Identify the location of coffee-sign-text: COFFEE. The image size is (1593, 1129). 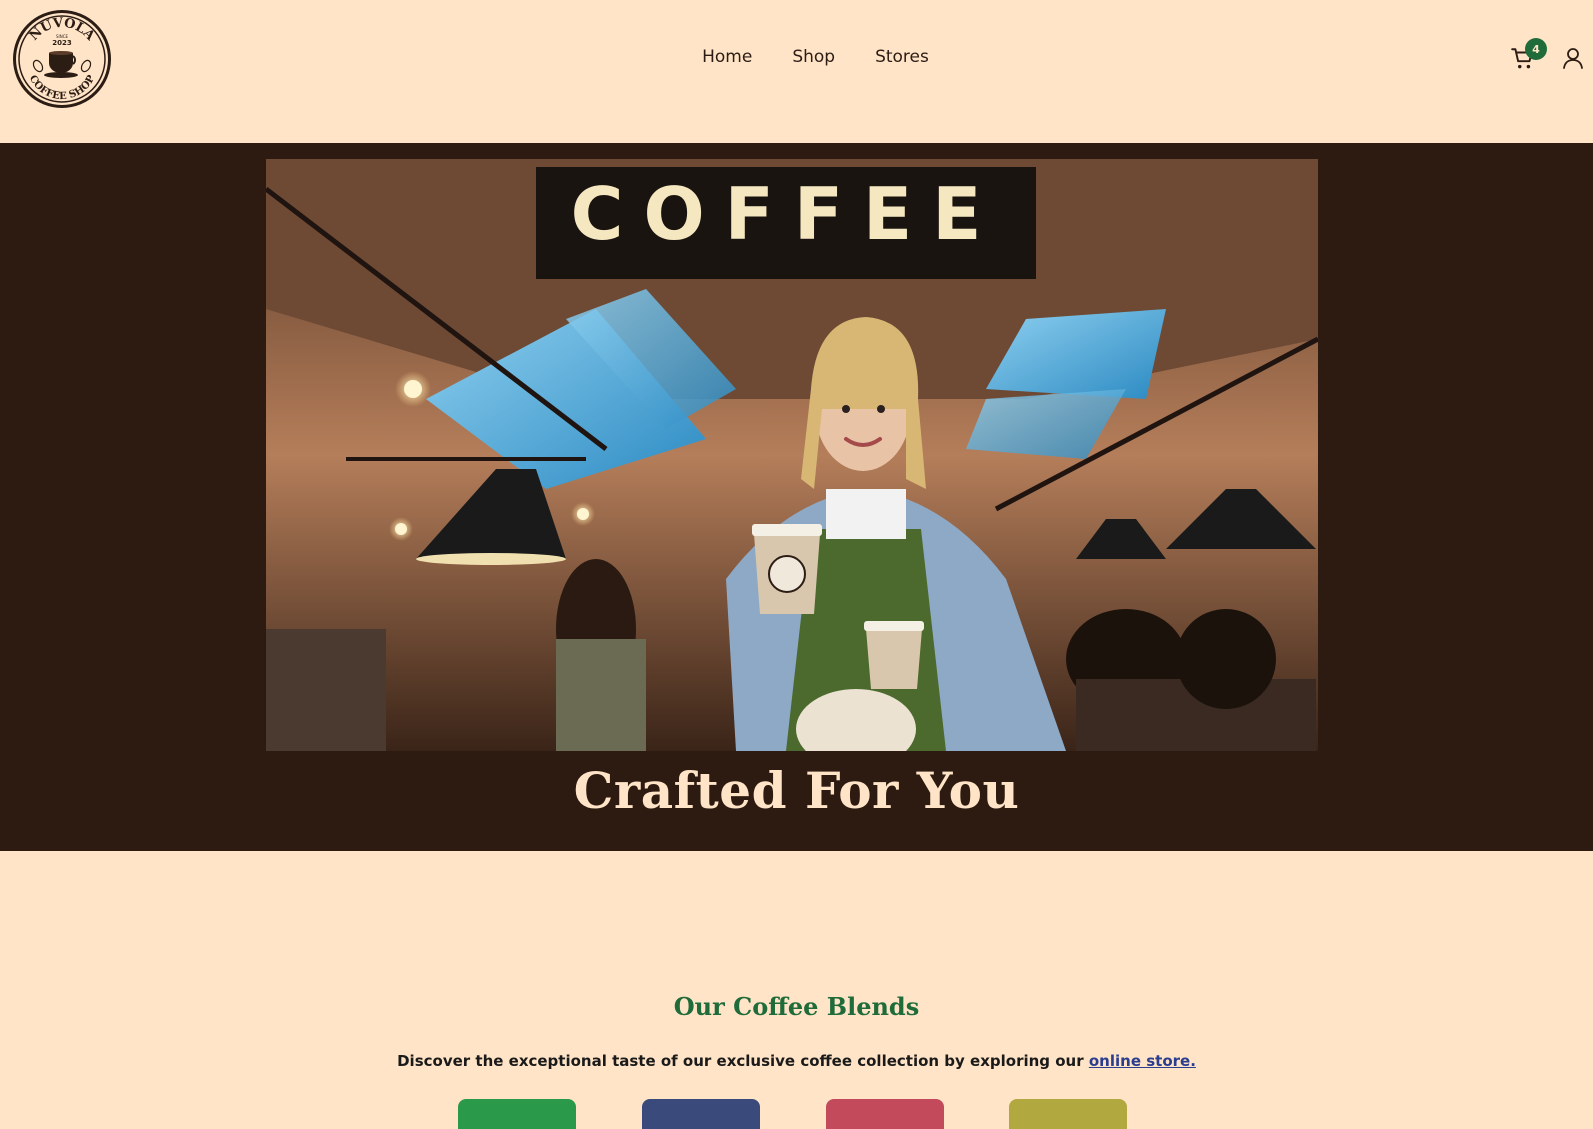
(786, 214).